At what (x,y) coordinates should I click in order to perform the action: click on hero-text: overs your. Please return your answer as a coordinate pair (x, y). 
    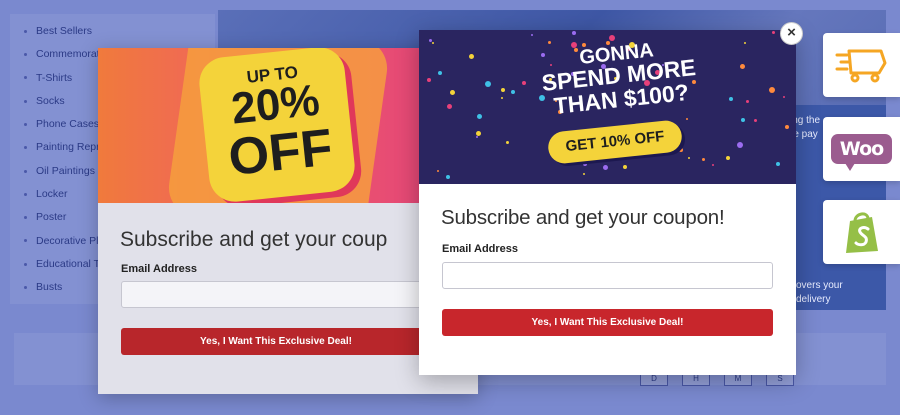
    Looking at the image, I should click on (819, 285).